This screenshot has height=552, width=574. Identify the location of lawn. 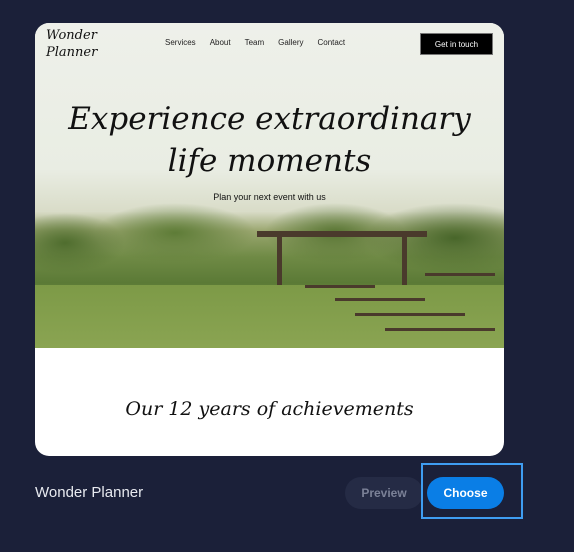
(269, 316).